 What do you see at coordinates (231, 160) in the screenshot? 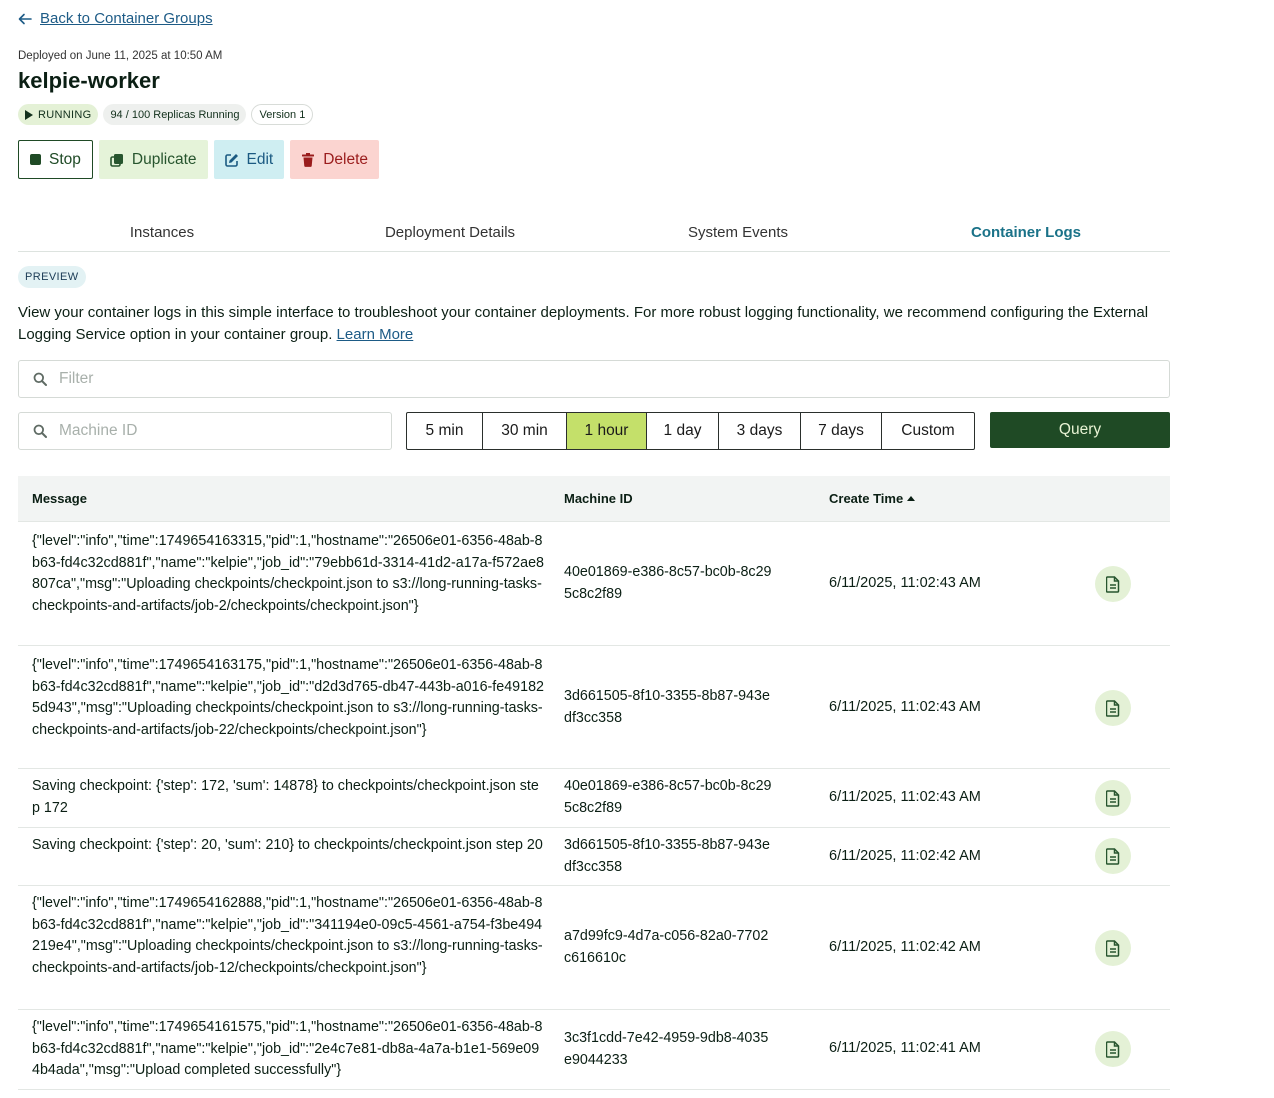
I see `edit-icon` at bounding box center [231, 160].